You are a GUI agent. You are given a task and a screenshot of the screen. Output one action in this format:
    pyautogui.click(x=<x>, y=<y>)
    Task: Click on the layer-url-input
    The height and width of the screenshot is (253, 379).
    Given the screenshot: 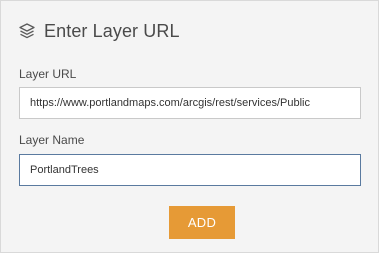 What is the action you would take?
    pyautogui.click(x=190, y=103)
    